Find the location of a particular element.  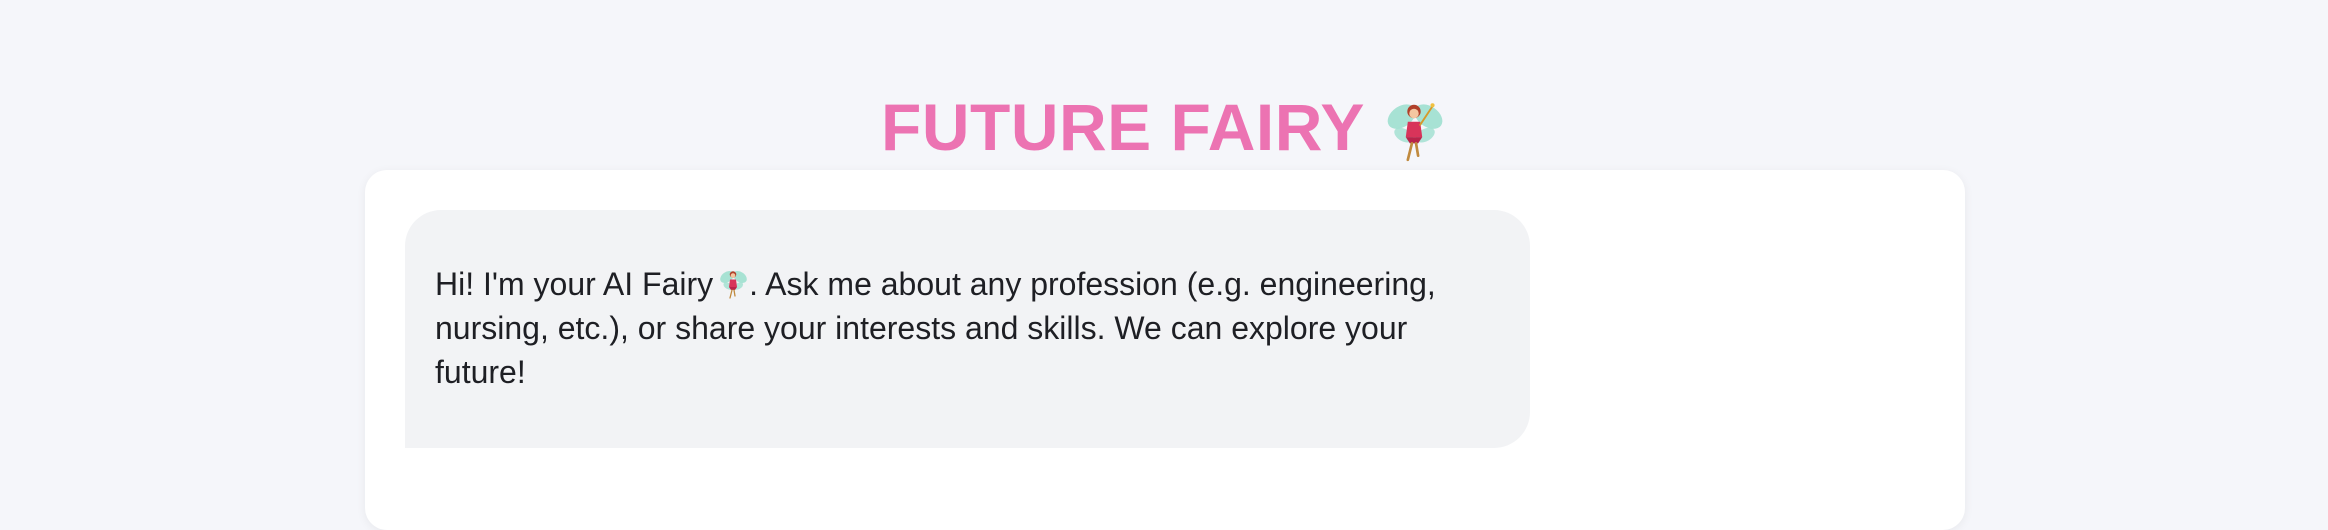

app-title-text: FUTURE FAIRY is located at coordinates (1123, 127).